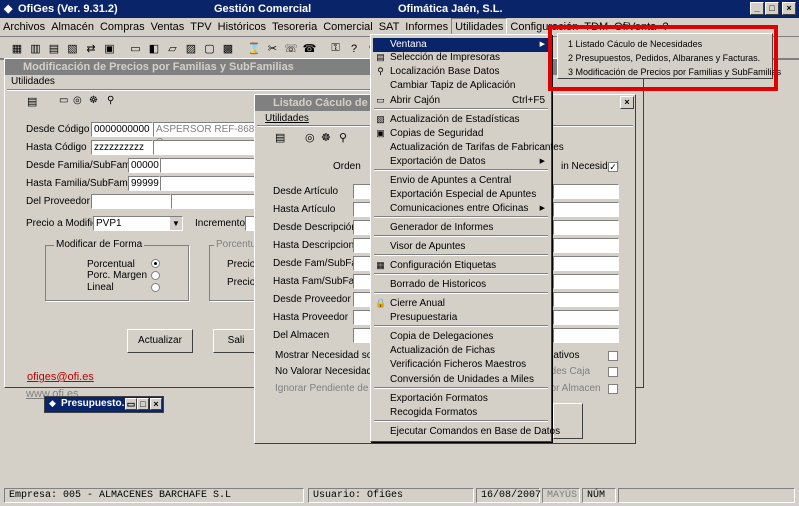 The height and width of the screenshot is (506, 799). What do you see at coordinates (131, 404) in the screenshot?
I see `restore-icon: ▭` at bounding box center [131, 404].